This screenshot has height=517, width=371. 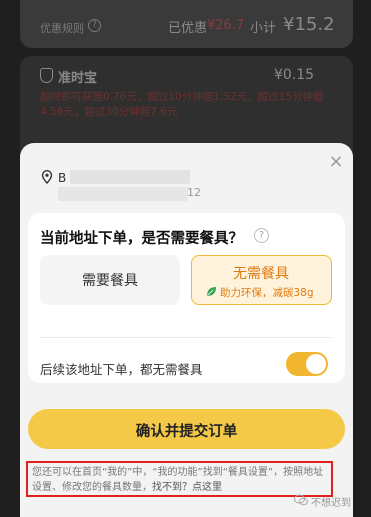 I want to click on promo-rules-label: 优惠规则, so click(x=62, y=28).